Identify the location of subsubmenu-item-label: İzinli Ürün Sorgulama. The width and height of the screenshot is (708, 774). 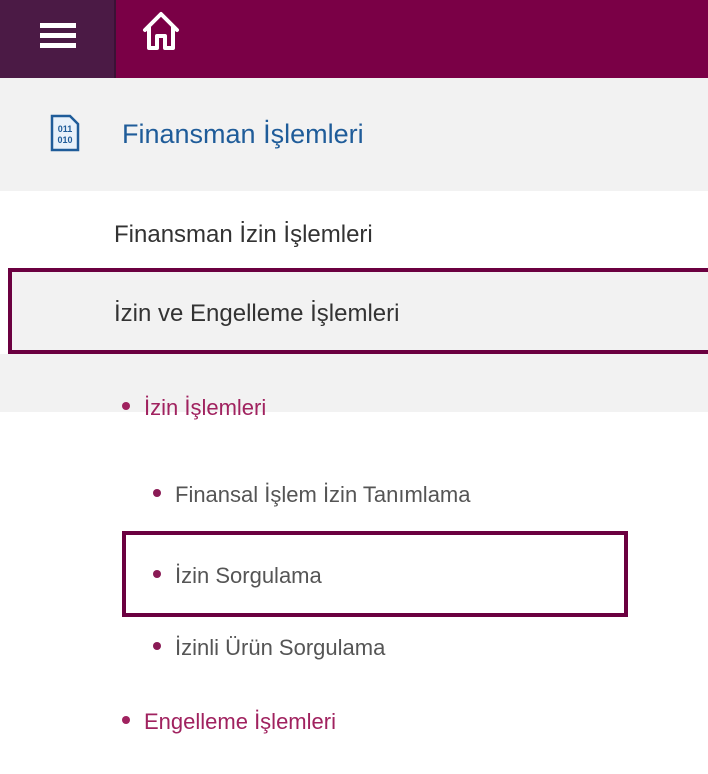
(280, 647).